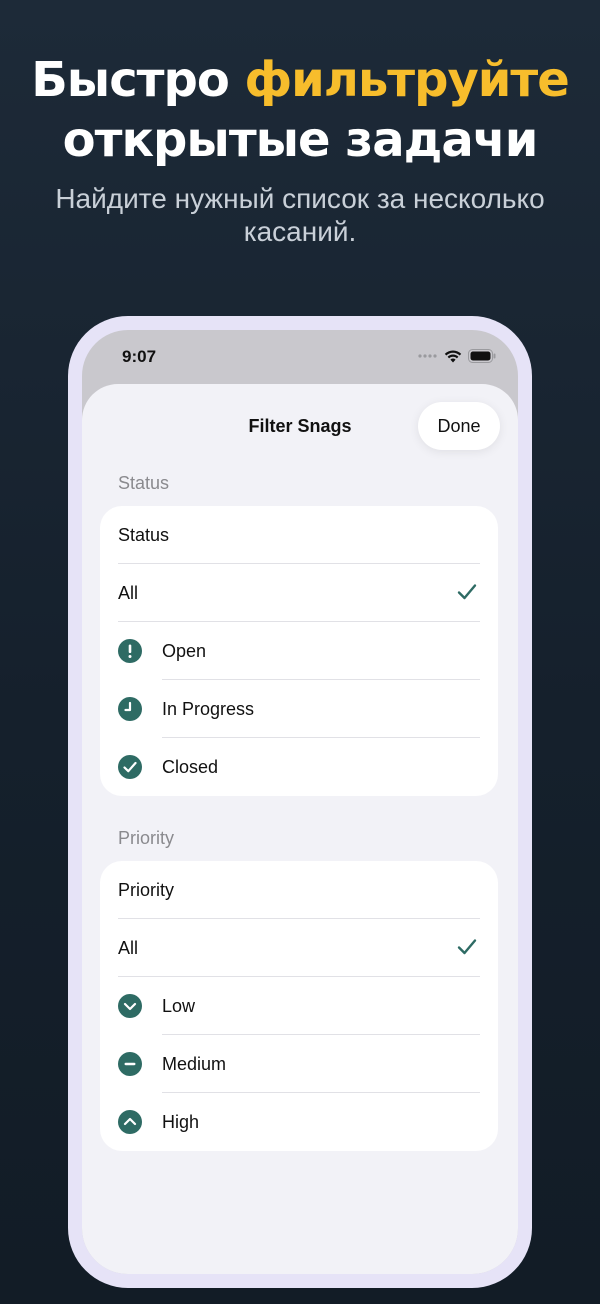 The image size is (600, 1304). What do you see at coordinates (299, 890) in the screenshot?
I see `priority-picker-row: Priority` at bounding box center [299, 890].